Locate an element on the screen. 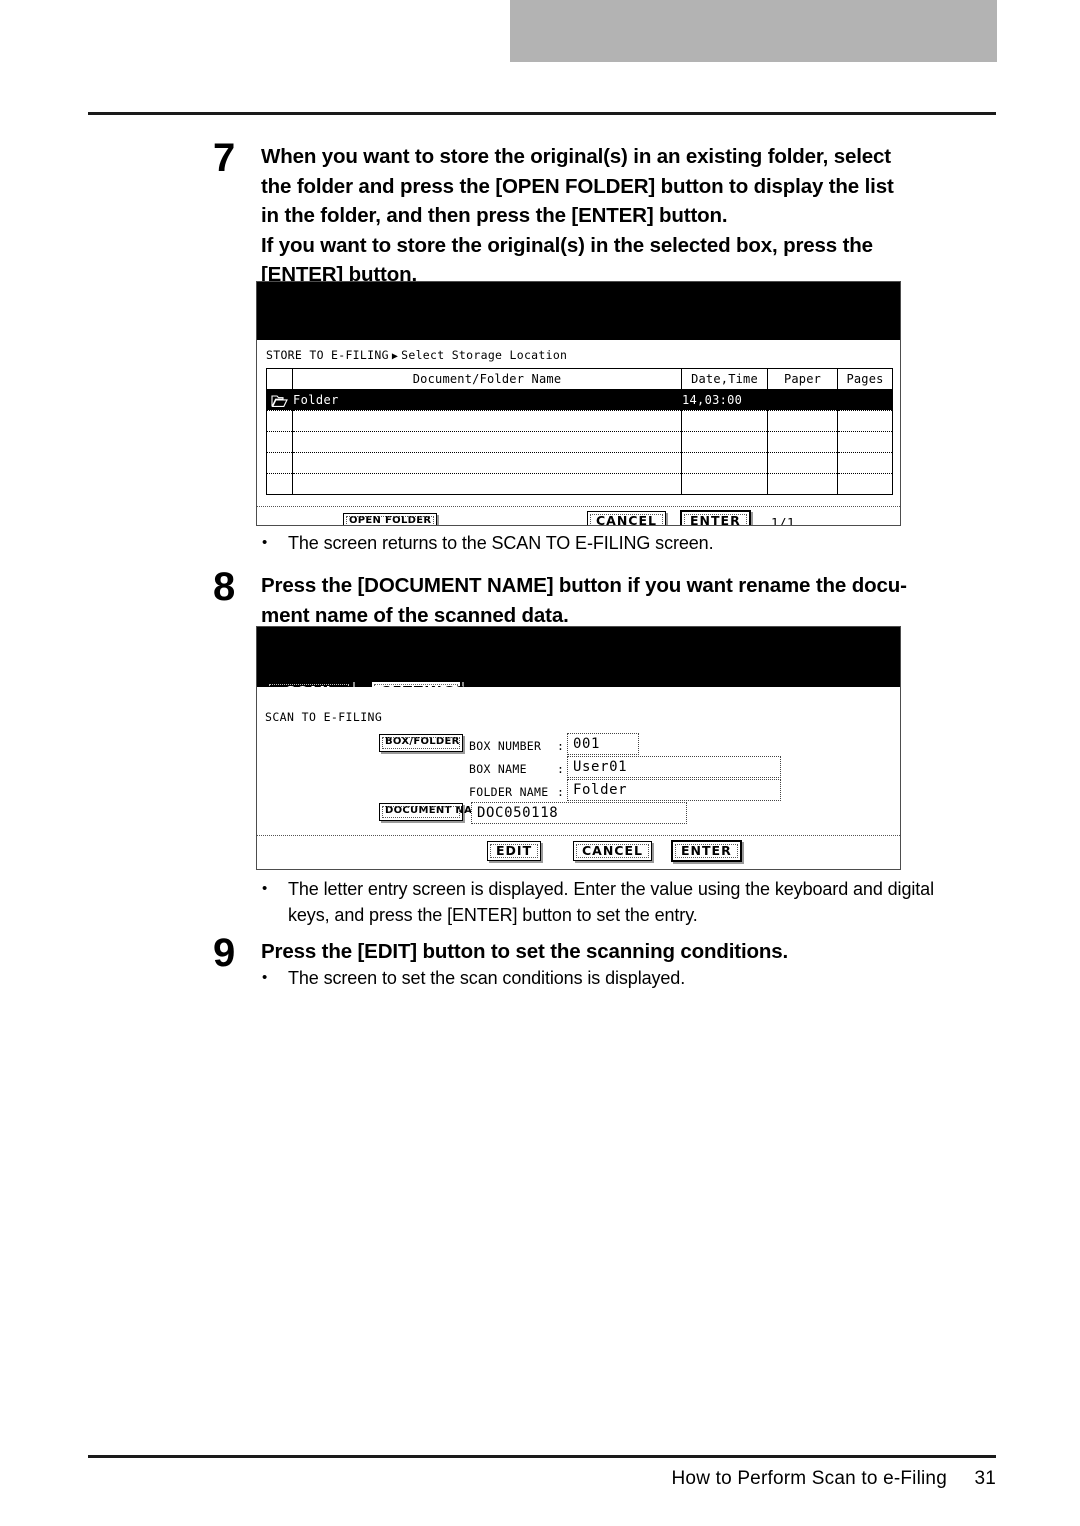 This screenshot has height=1526, width=1080. lcd-header-band-2: SCAN SETTINGS is located at coordinates (578, 666).